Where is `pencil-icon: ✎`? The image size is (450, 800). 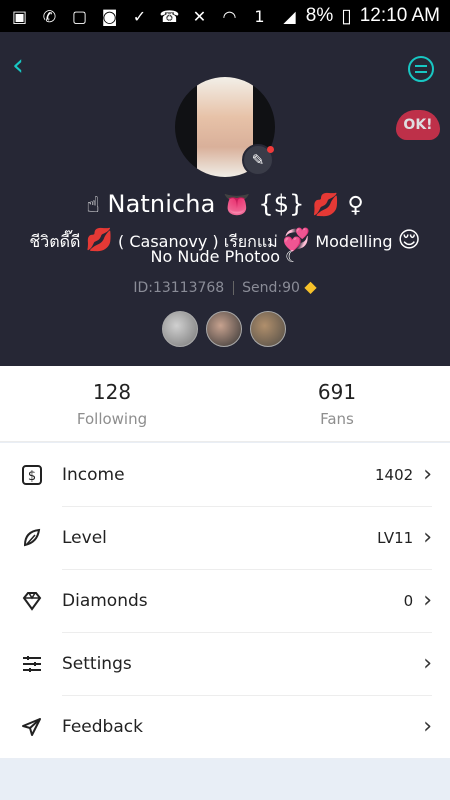 pencil-icon: ✎ is located at coordinates (258, 160).